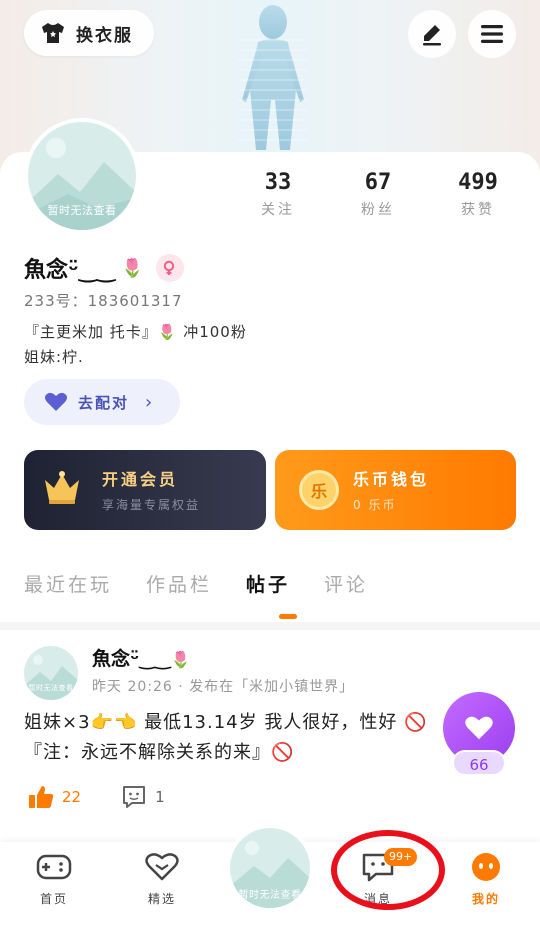 Image resolution: width=540 pixels, height=925 pixels. Describe the element at coordinates (346, 583) in the screenshot. I see `tab-comments: 评论` at that location.